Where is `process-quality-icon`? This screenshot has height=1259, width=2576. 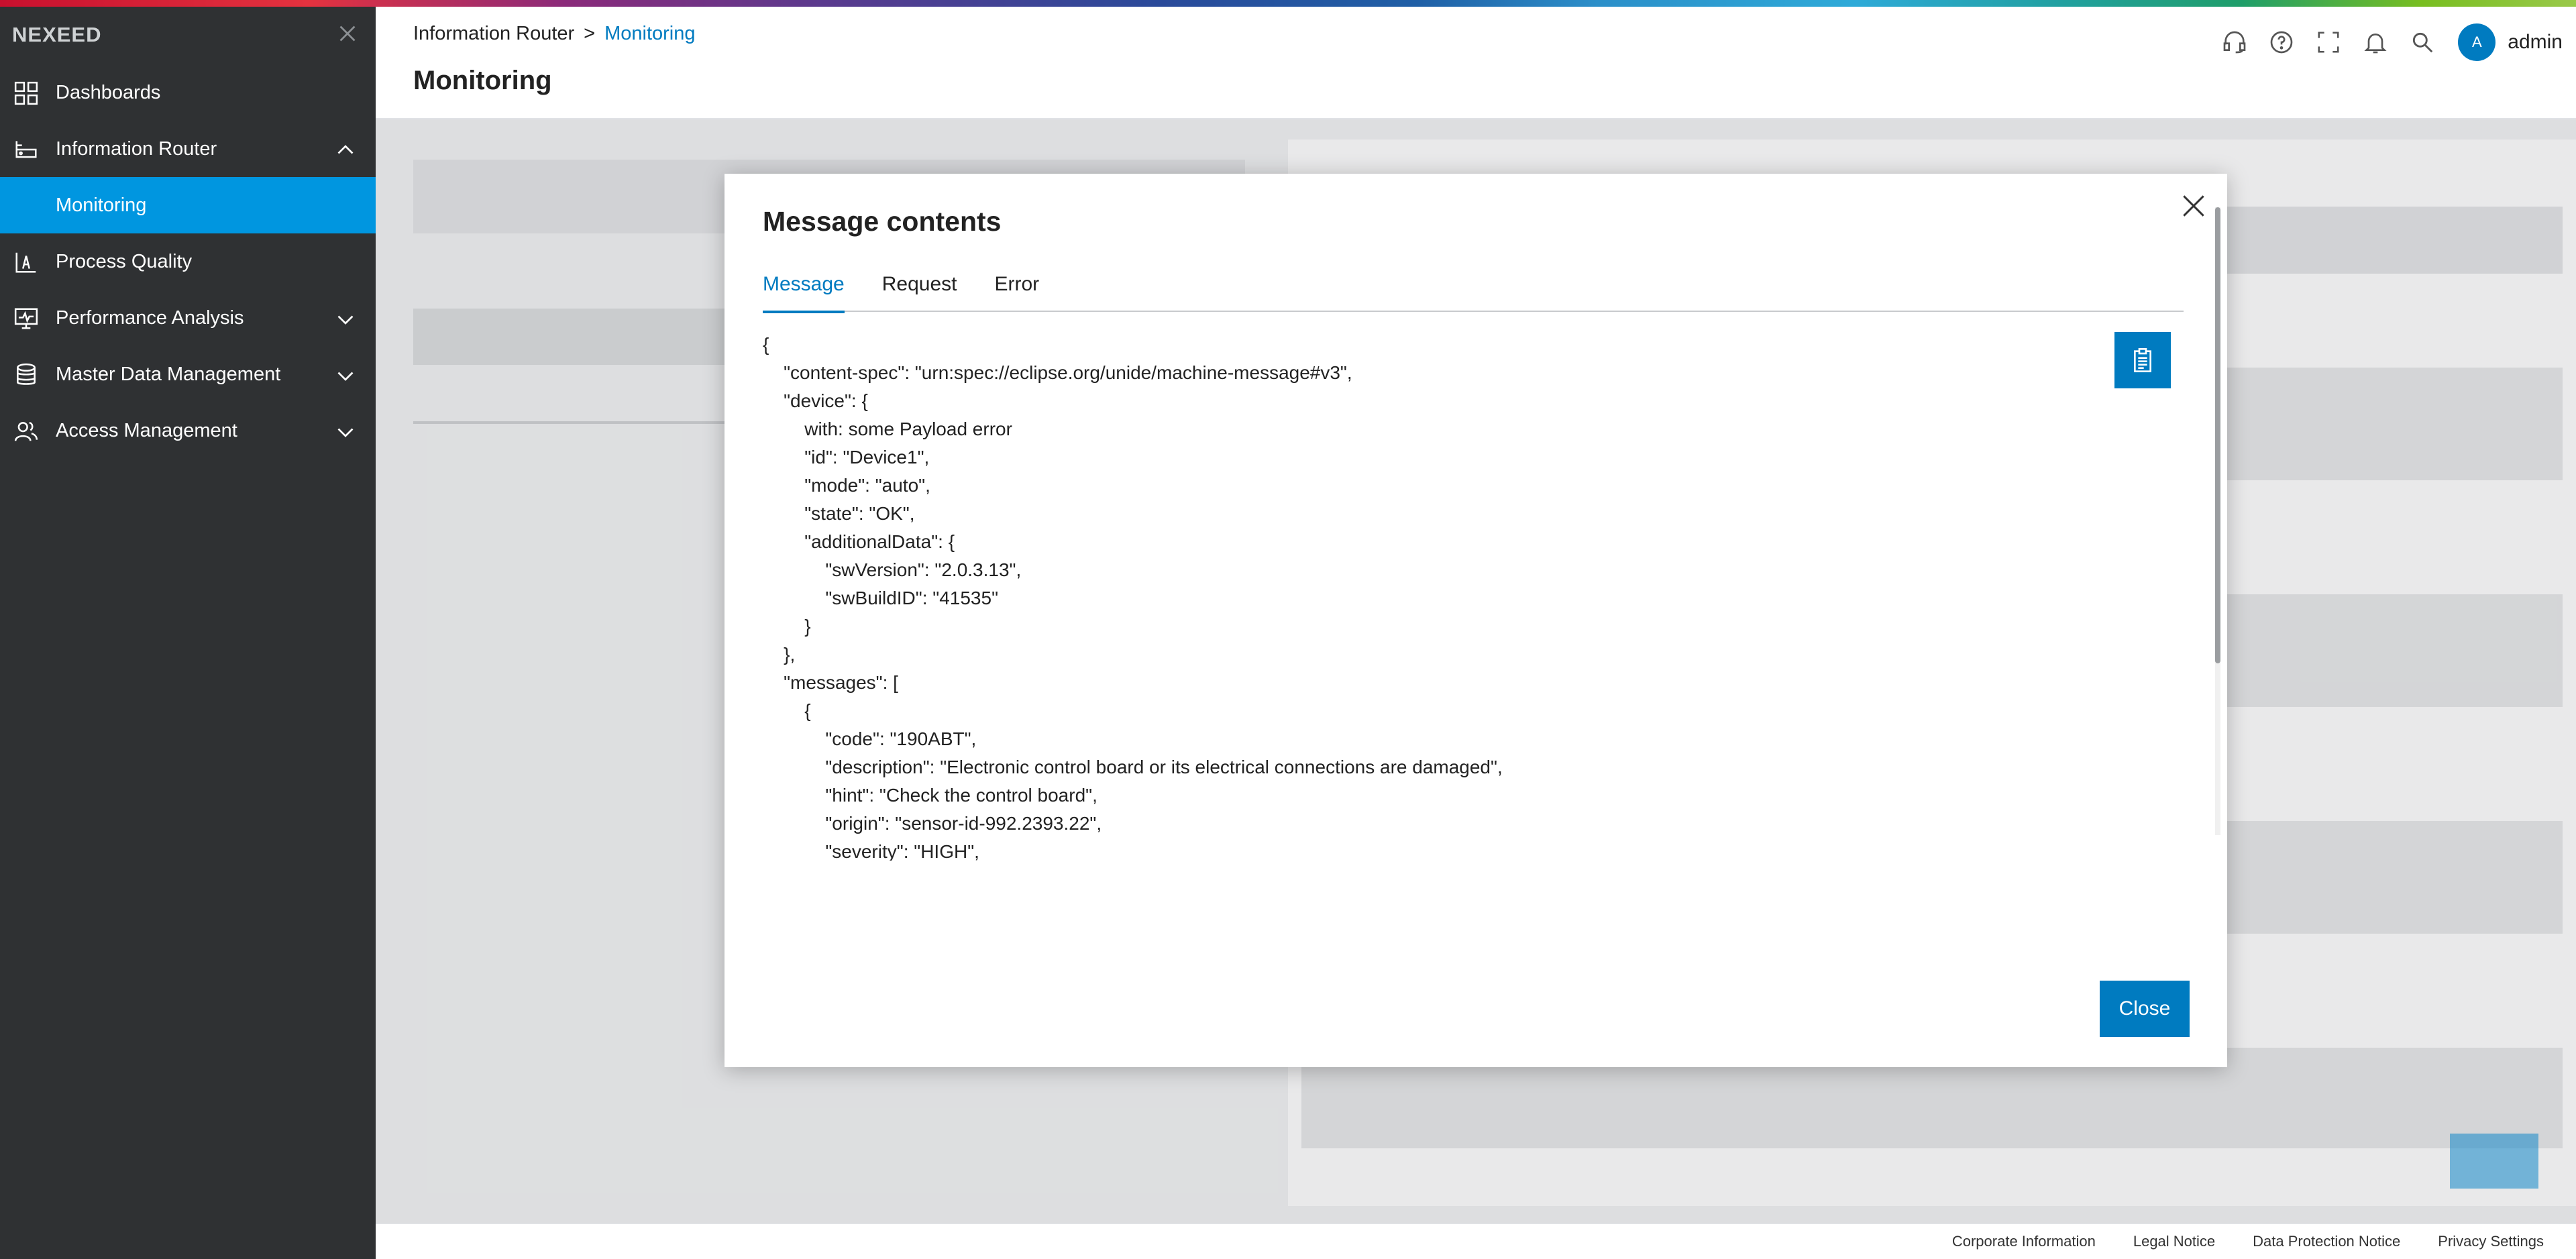 process-quality-icon is located at coordinates (25, 262).